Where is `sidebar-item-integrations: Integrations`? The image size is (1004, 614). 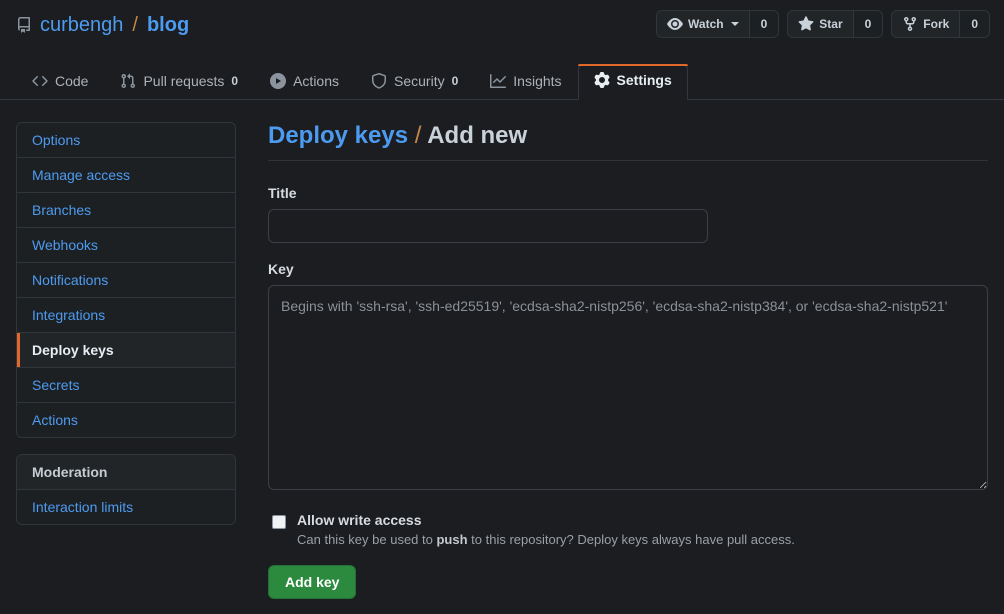
sidebar-item-integrations: Integrations is located at coordinates (126, 315).